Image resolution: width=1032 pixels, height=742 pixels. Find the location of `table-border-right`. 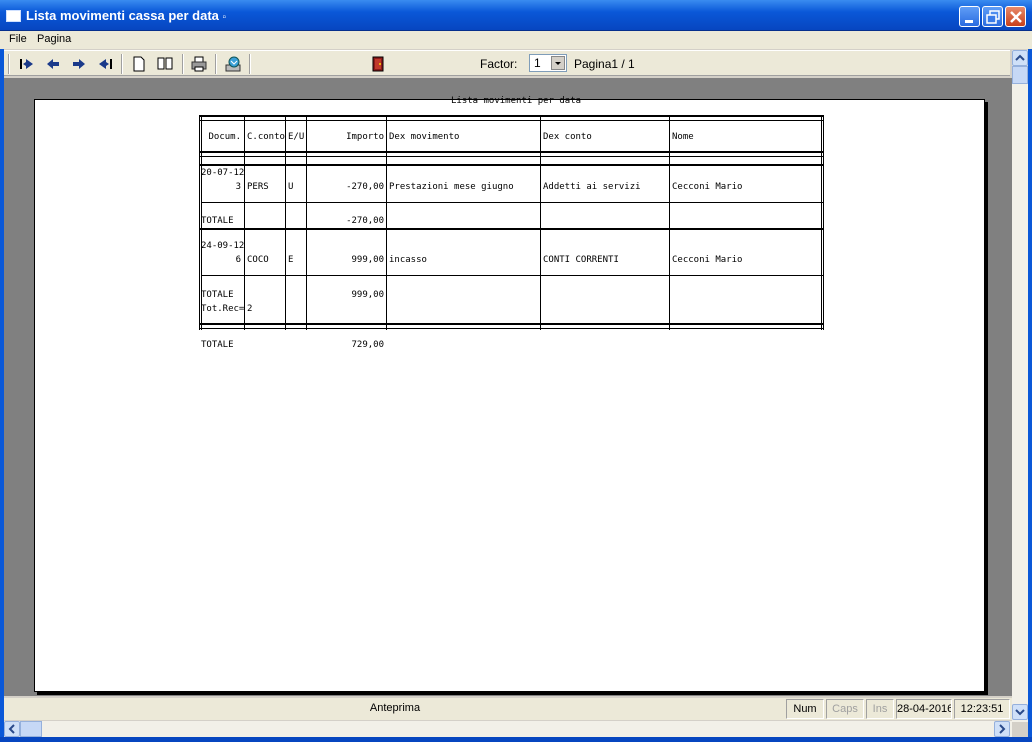

table-border-right is located at coordinates (821, 222).